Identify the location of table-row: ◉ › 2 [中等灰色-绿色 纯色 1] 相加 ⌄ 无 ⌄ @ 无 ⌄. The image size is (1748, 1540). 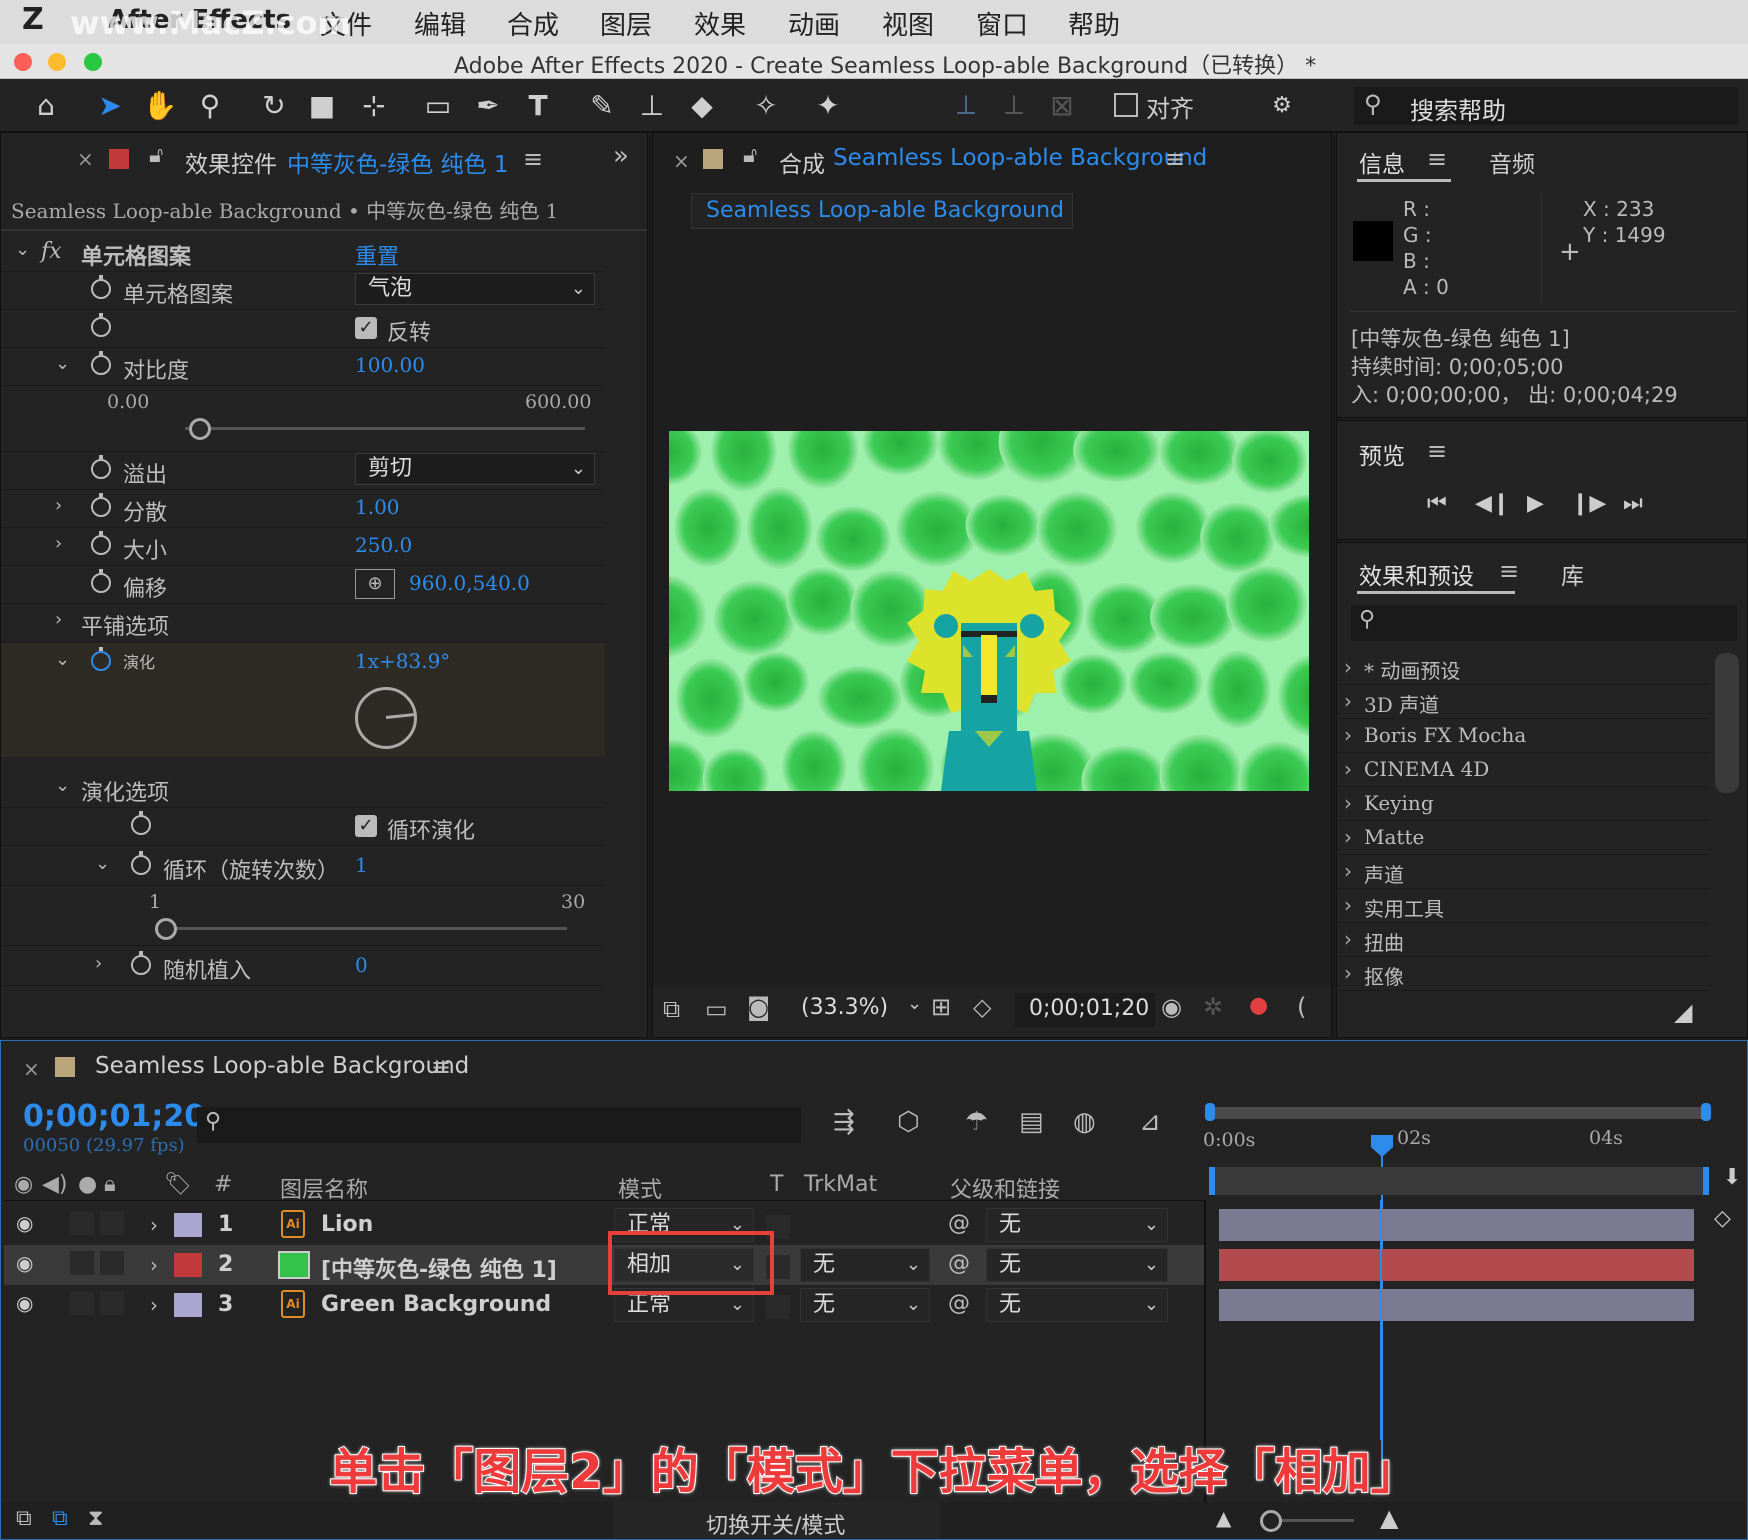
(604, 1265).